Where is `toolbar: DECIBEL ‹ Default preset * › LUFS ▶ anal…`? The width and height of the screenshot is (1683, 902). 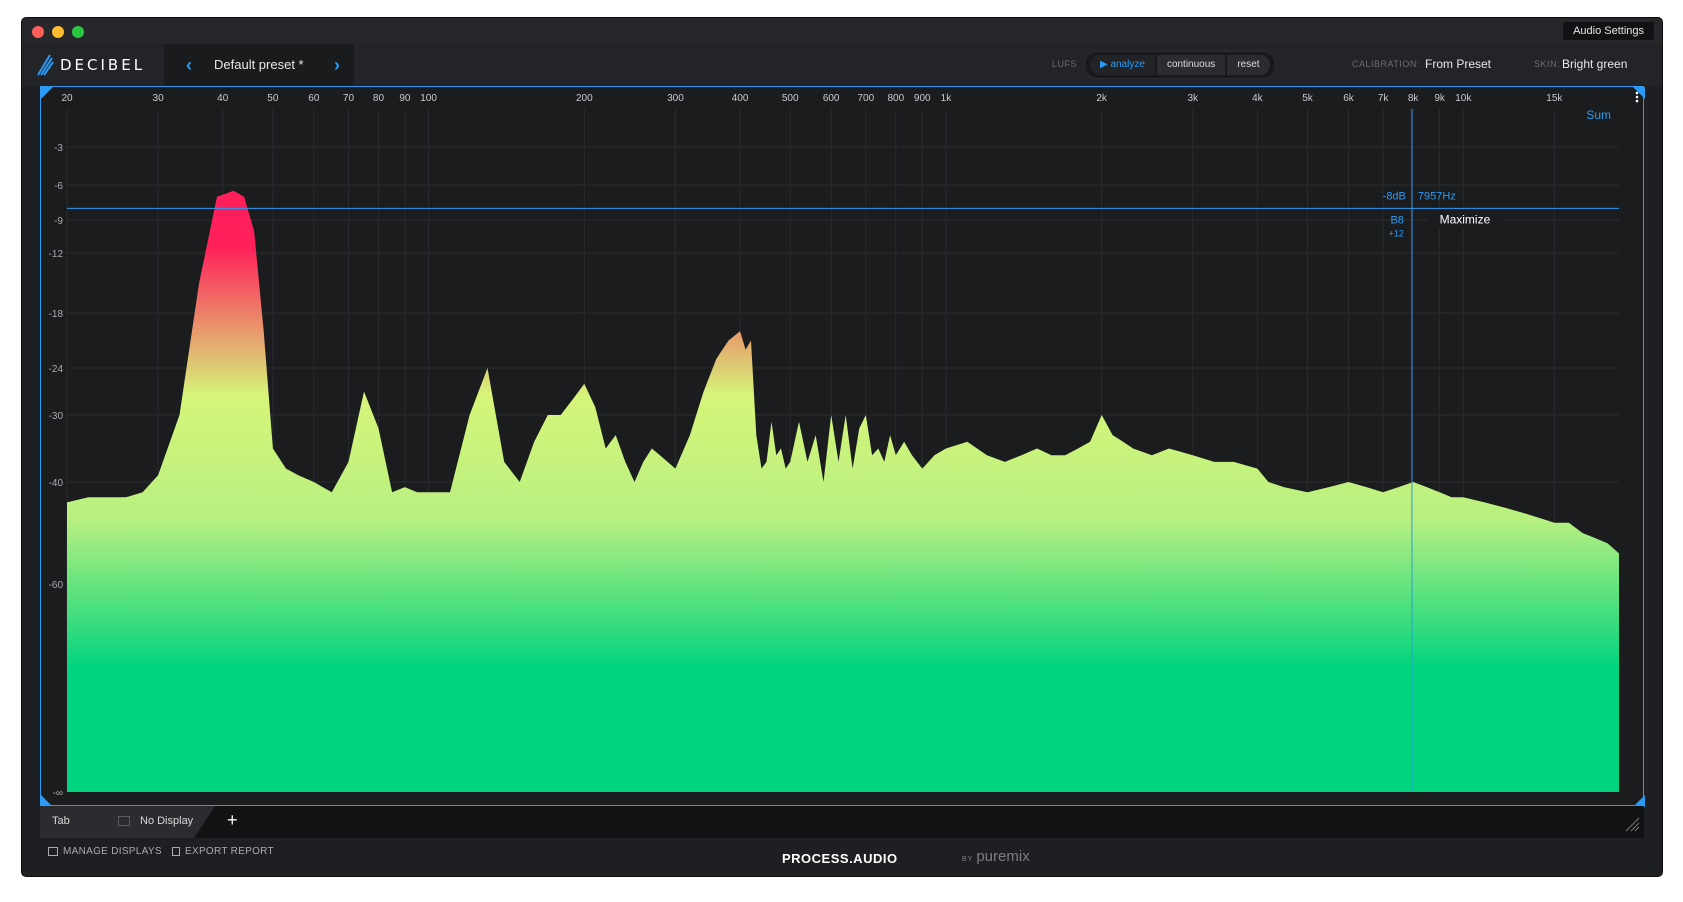
toolbar: DECIBEL ‹ Default preset * › LUFS ▶ anal… is located at coordinates (842, 65).